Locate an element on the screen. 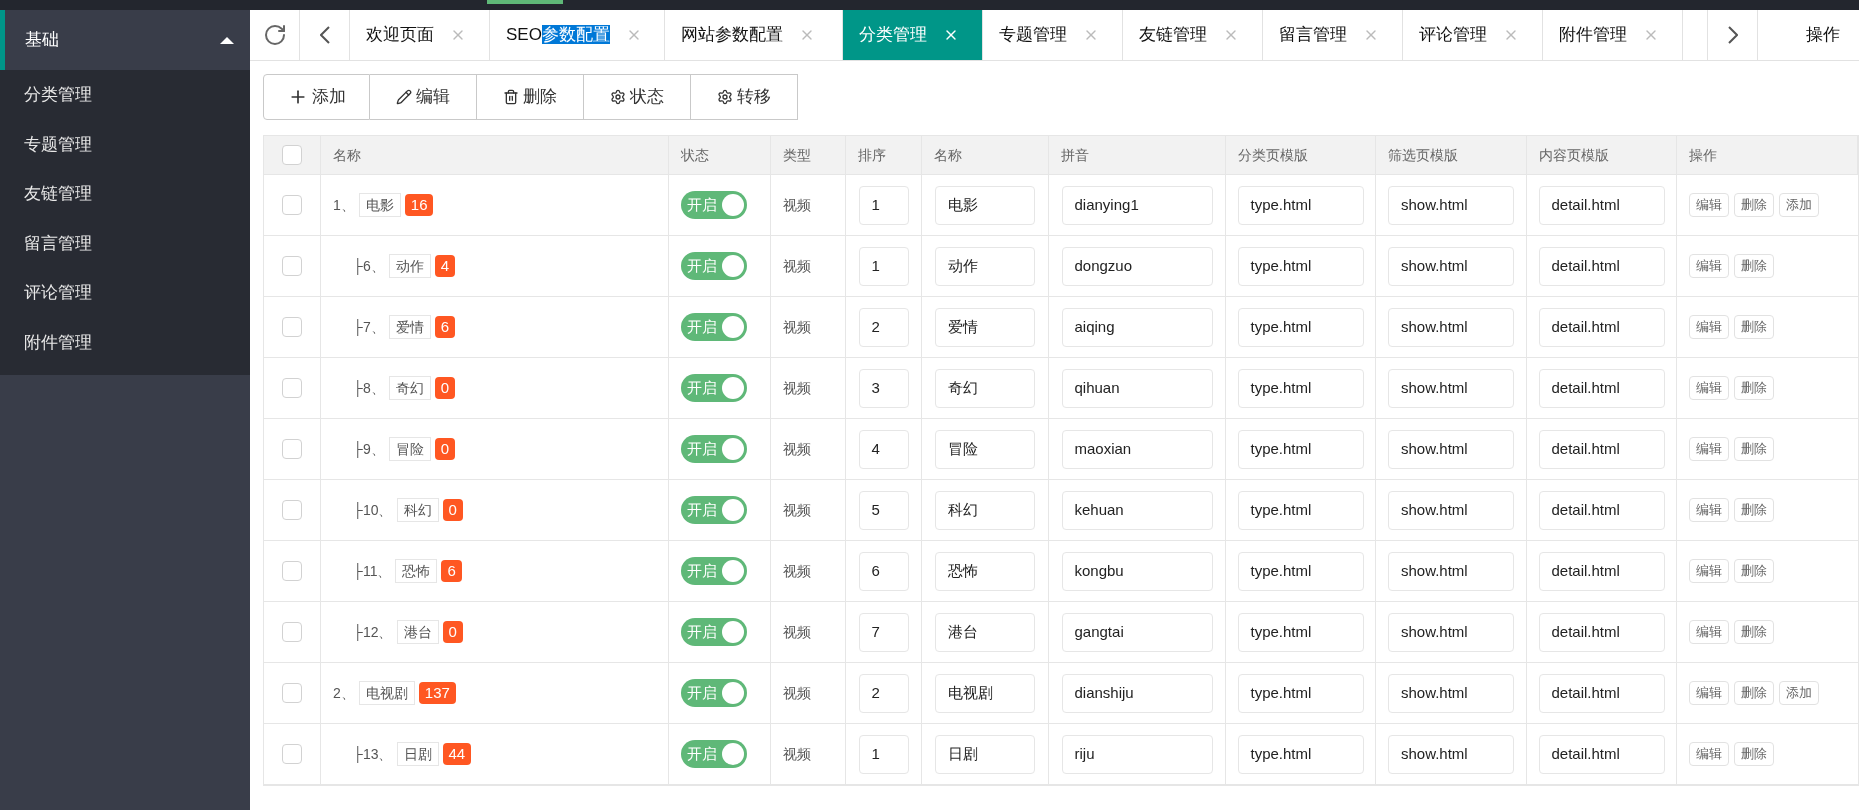 The height and width of the screenshot is (810, 1859). sort-field: 2 is located at coordinates (883, 327).